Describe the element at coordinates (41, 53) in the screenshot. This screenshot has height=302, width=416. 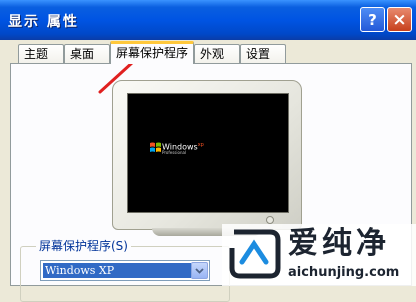
I see `tab-theme: 主题` at that location.